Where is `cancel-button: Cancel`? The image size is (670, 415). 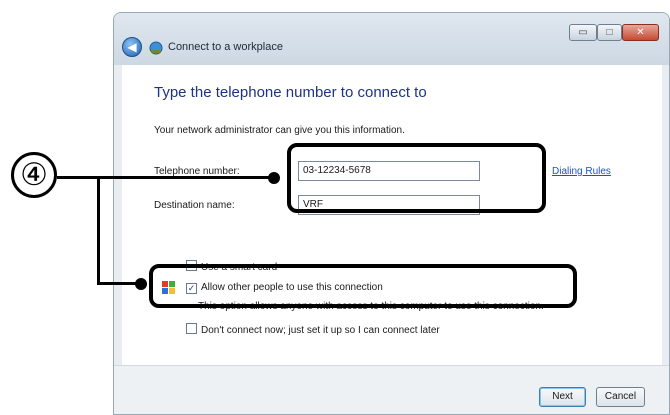 cancel-button: Cancel is located at coordinates (620, 397).